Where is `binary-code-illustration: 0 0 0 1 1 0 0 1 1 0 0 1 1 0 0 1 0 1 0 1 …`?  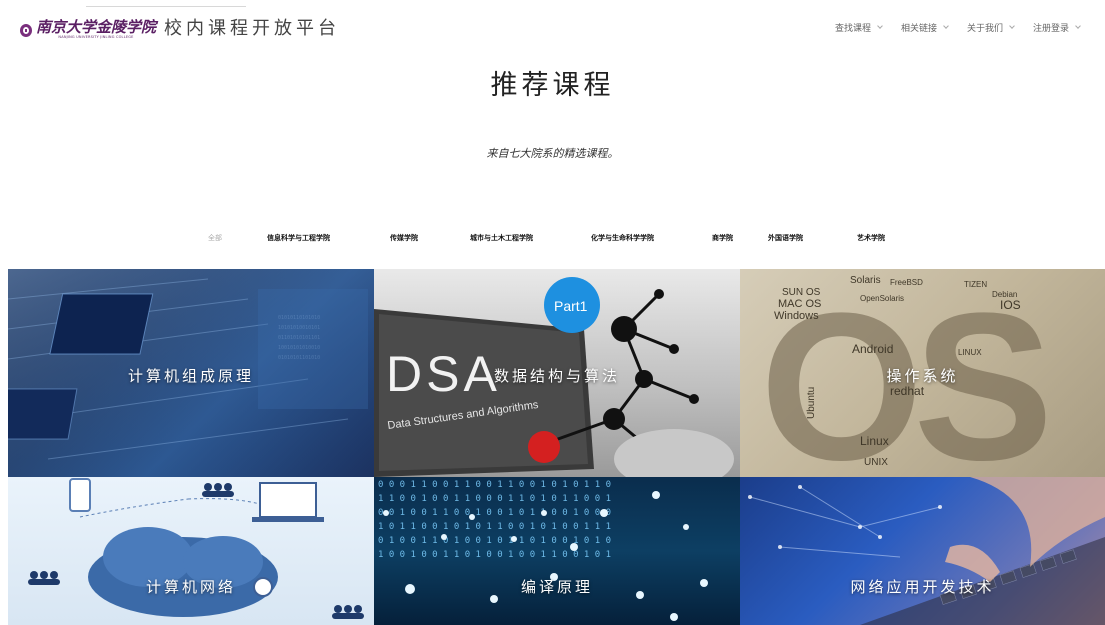 binary-code-illustration: 0 0 0 1 1 0 0 1 1 0 0 1 1 0 0 1 0 1 0 1 … is located at coordinates (543, 550).